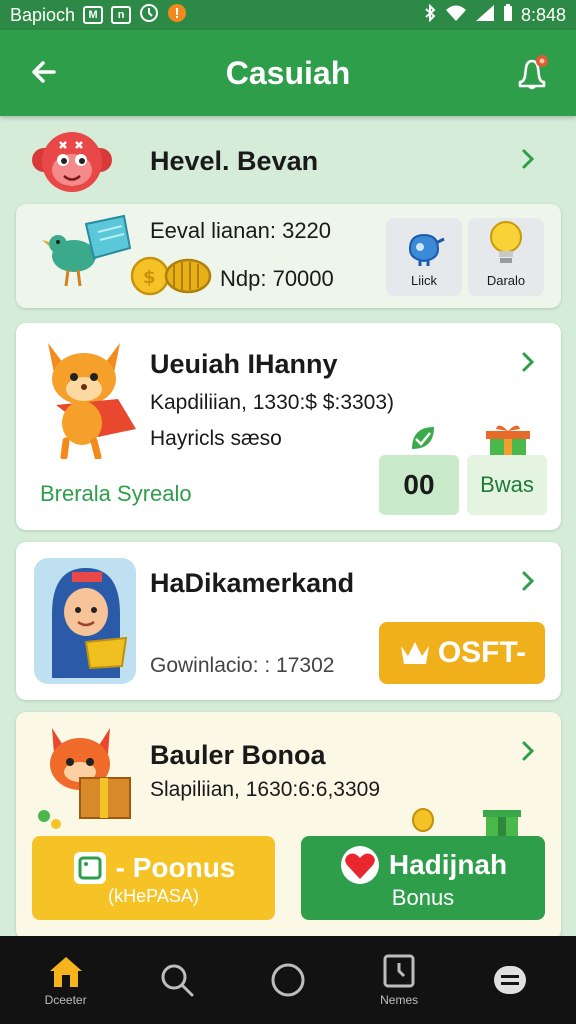 The width and height of the screenshot is (576, 1024). I want to click on bell-icon, so click(533, 72).